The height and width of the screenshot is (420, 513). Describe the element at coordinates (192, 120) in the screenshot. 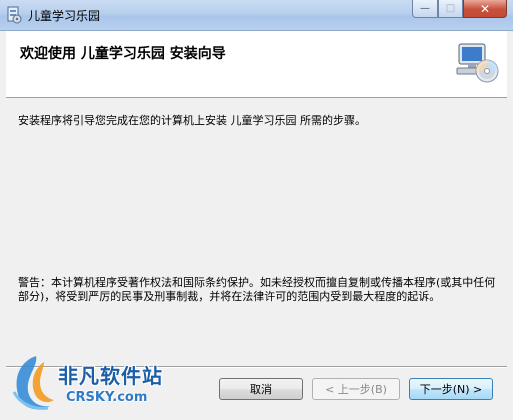

I see `intro-text: 安装程序将引导您完成在您的计算机上安装 儿童学习乐园 所需的步骤。` at that location.